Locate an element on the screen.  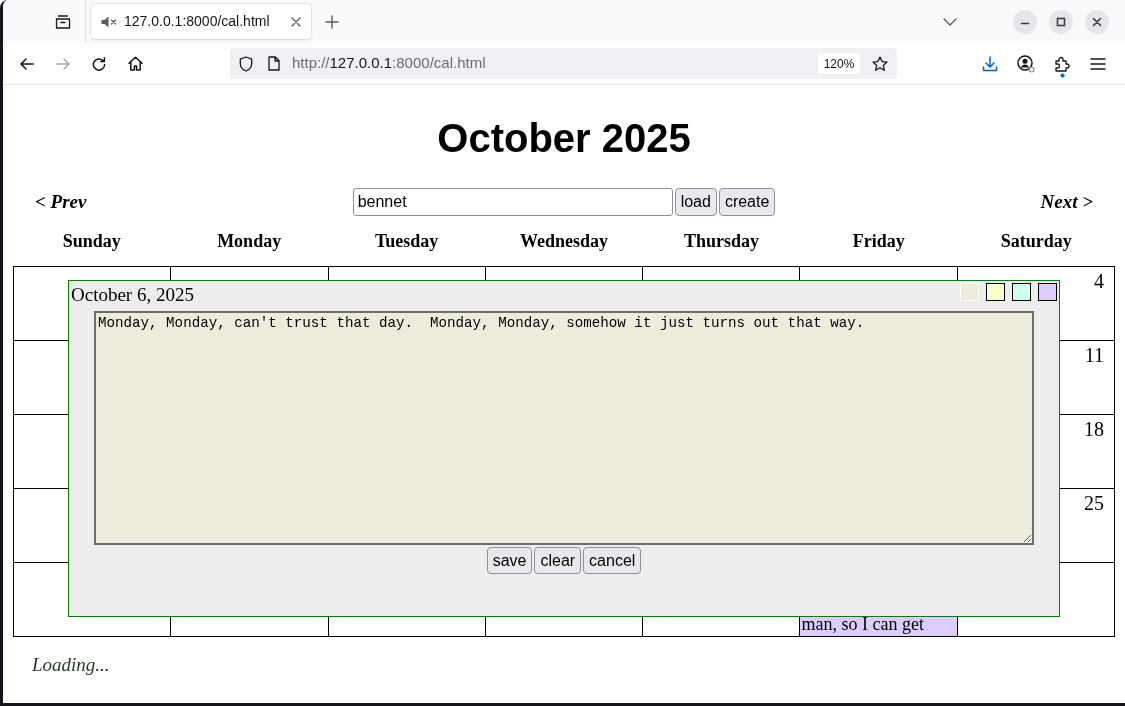
weekday-header: Tuesday is located at coordinates (406, 241).